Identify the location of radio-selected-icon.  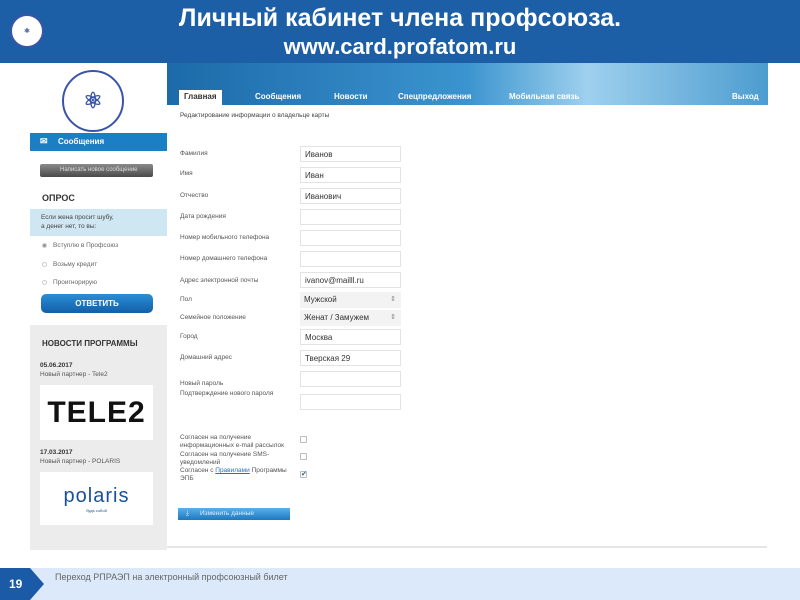
(44, 245).